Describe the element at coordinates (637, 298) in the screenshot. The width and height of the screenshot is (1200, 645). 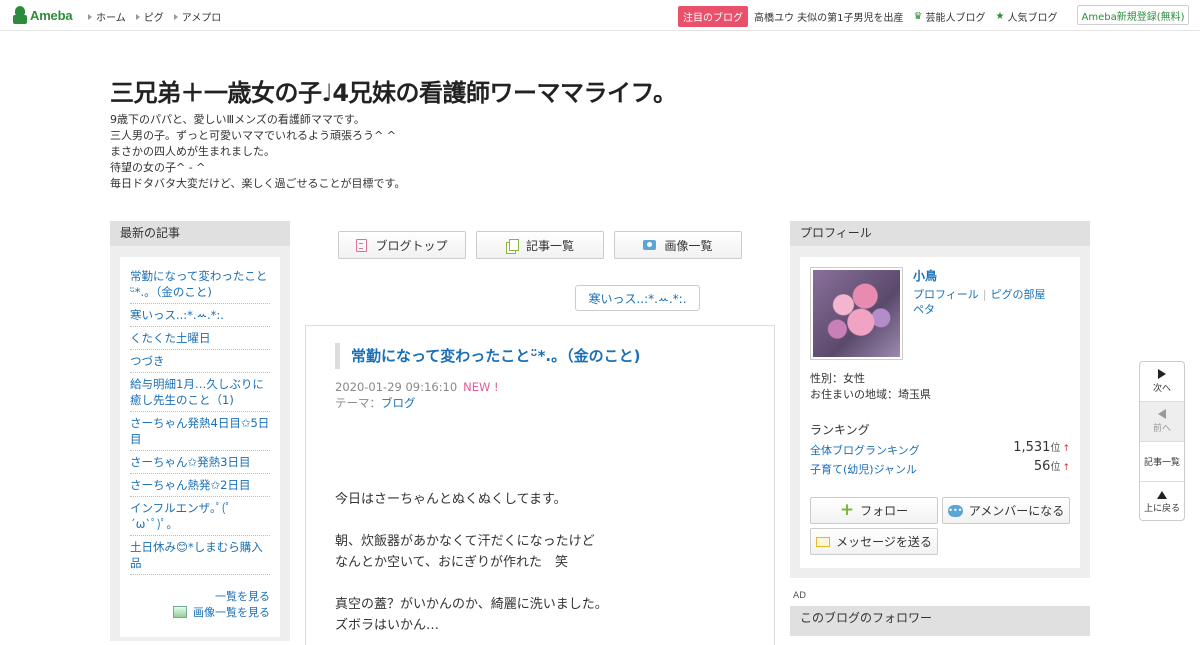
I see `previous-entry-link: 寒いっス..:*.ꕀ.*:.` at that location.